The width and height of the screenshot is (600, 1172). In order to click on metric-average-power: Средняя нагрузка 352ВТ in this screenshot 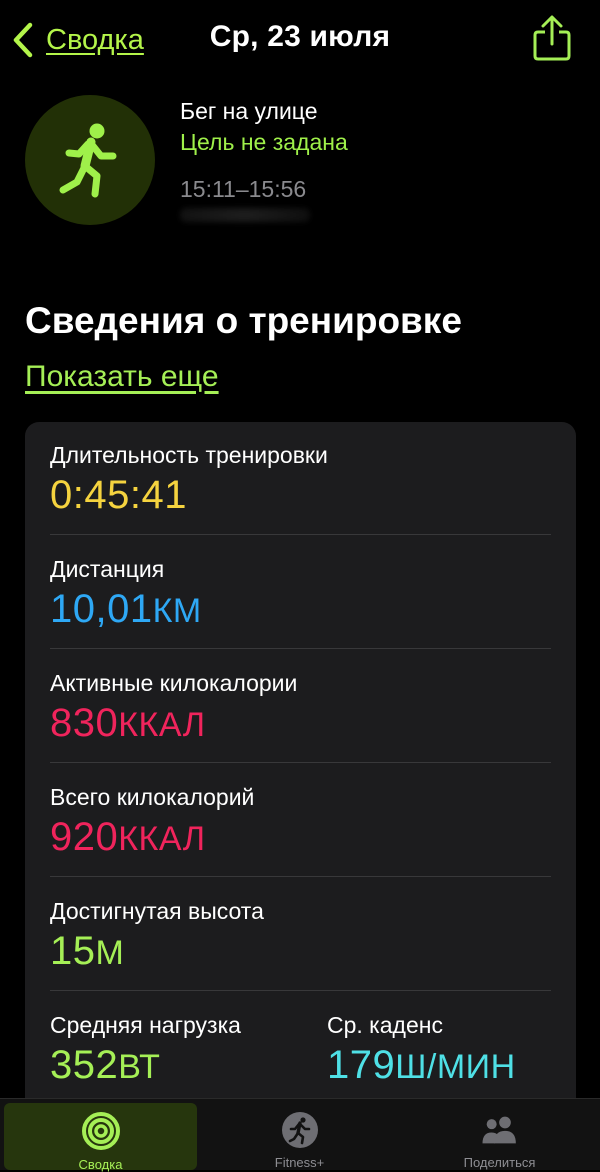, I will do `click(145, 1050)`.